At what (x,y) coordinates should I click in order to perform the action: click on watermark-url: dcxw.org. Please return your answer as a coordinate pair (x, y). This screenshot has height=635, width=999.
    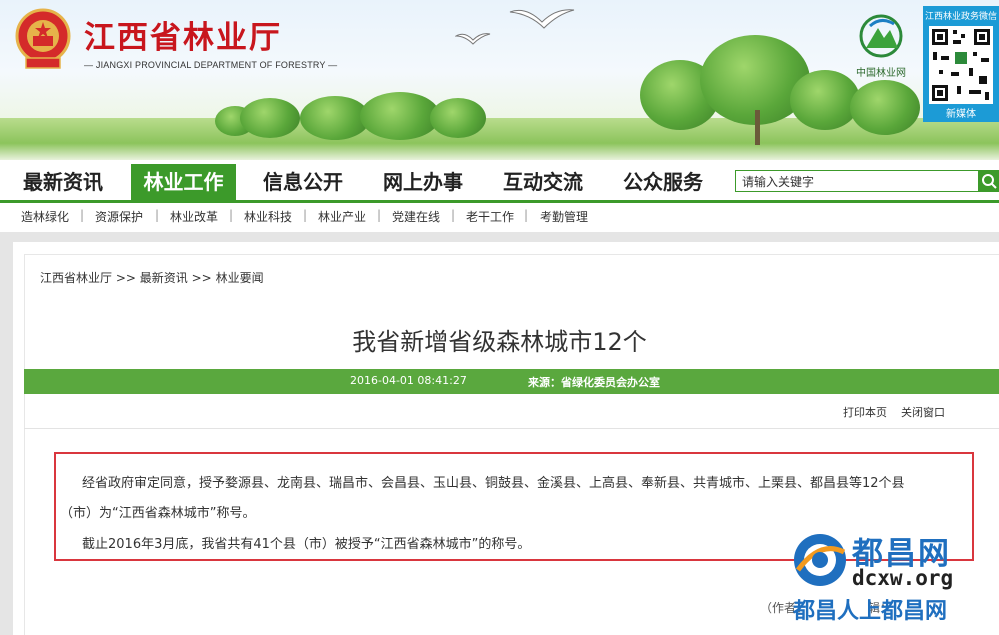
    Looking at the image, I should click on (903, 578).